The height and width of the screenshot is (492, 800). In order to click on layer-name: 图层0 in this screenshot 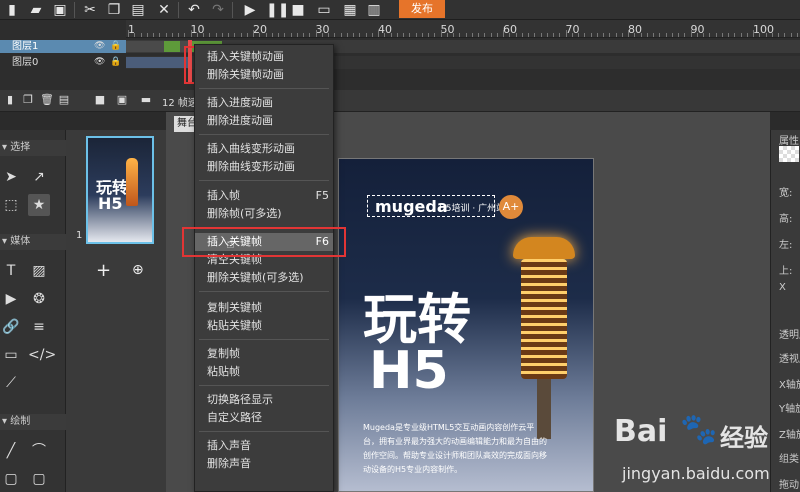, I will do `click(25, 62)`.